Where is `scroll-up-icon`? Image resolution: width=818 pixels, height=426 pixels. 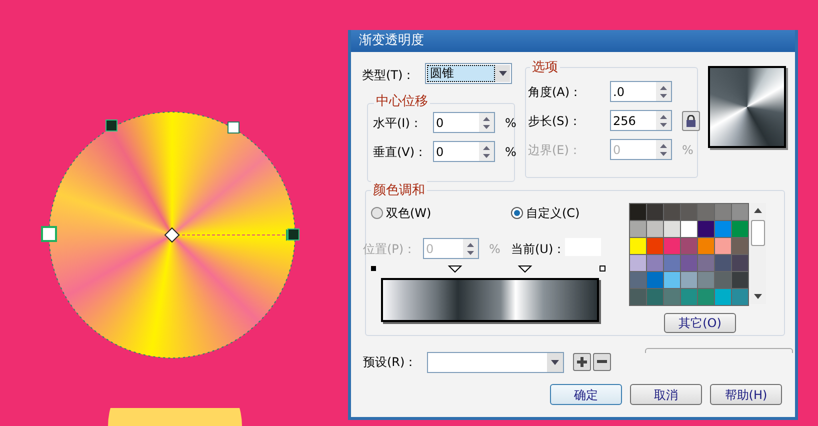
scroll-up-icon is located at coordinates (758, 210).